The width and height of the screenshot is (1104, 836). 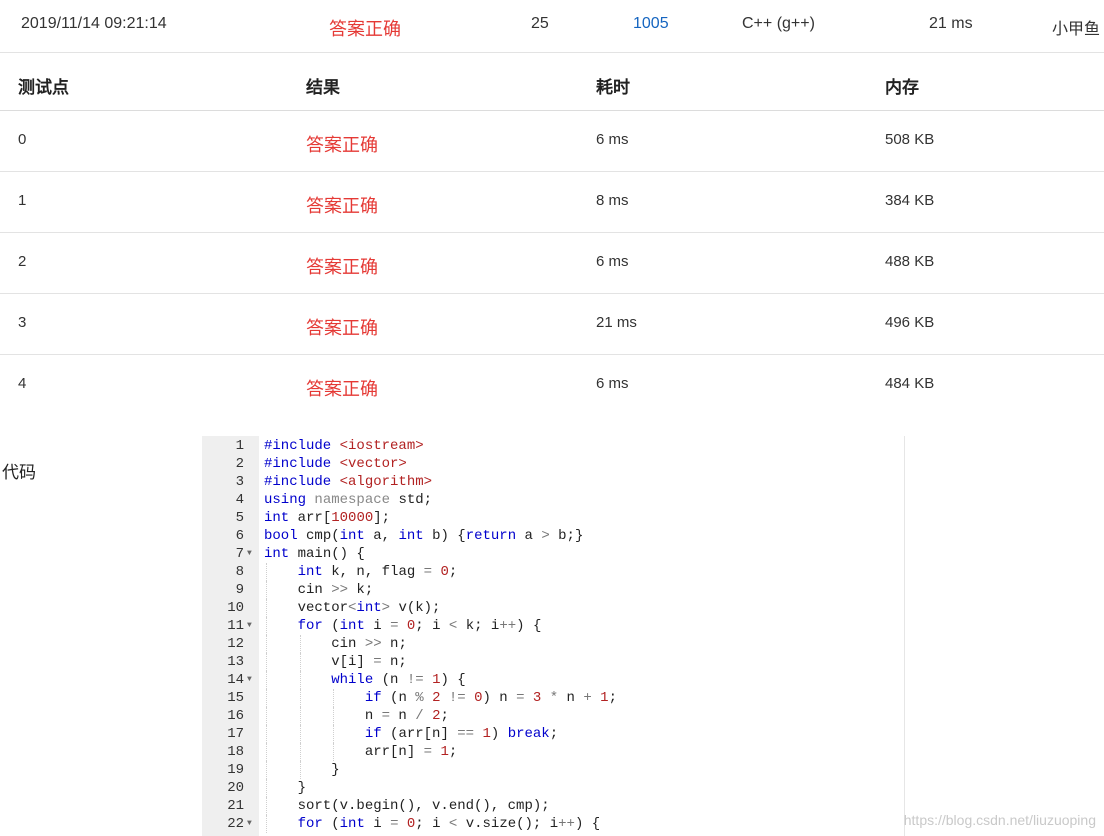 What do you see at coordinates (235, 734) in the screenshot?
I see `line-number: 17` at bounding box center [235, 734].